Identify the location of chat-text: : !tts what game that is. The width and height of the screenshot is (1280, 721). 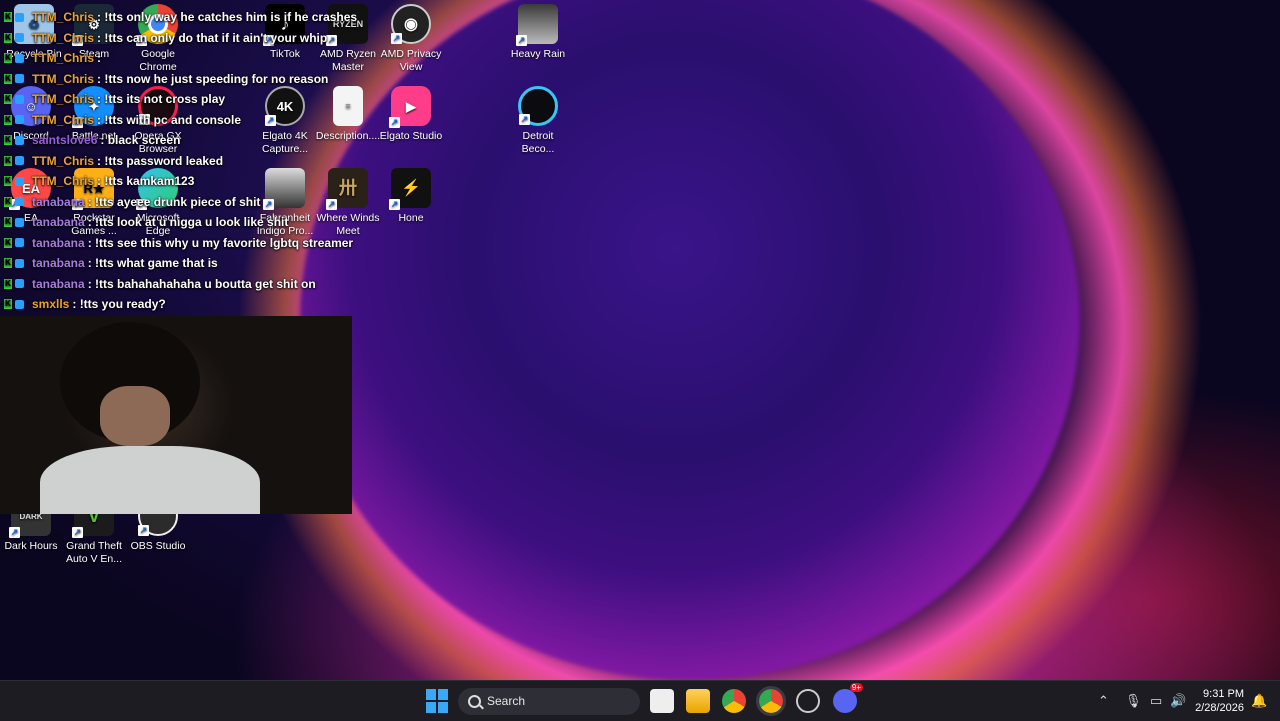
(152, 263).